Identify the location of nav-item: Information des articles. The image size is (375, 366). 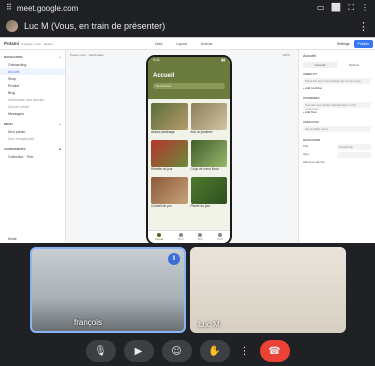
(32, 99).